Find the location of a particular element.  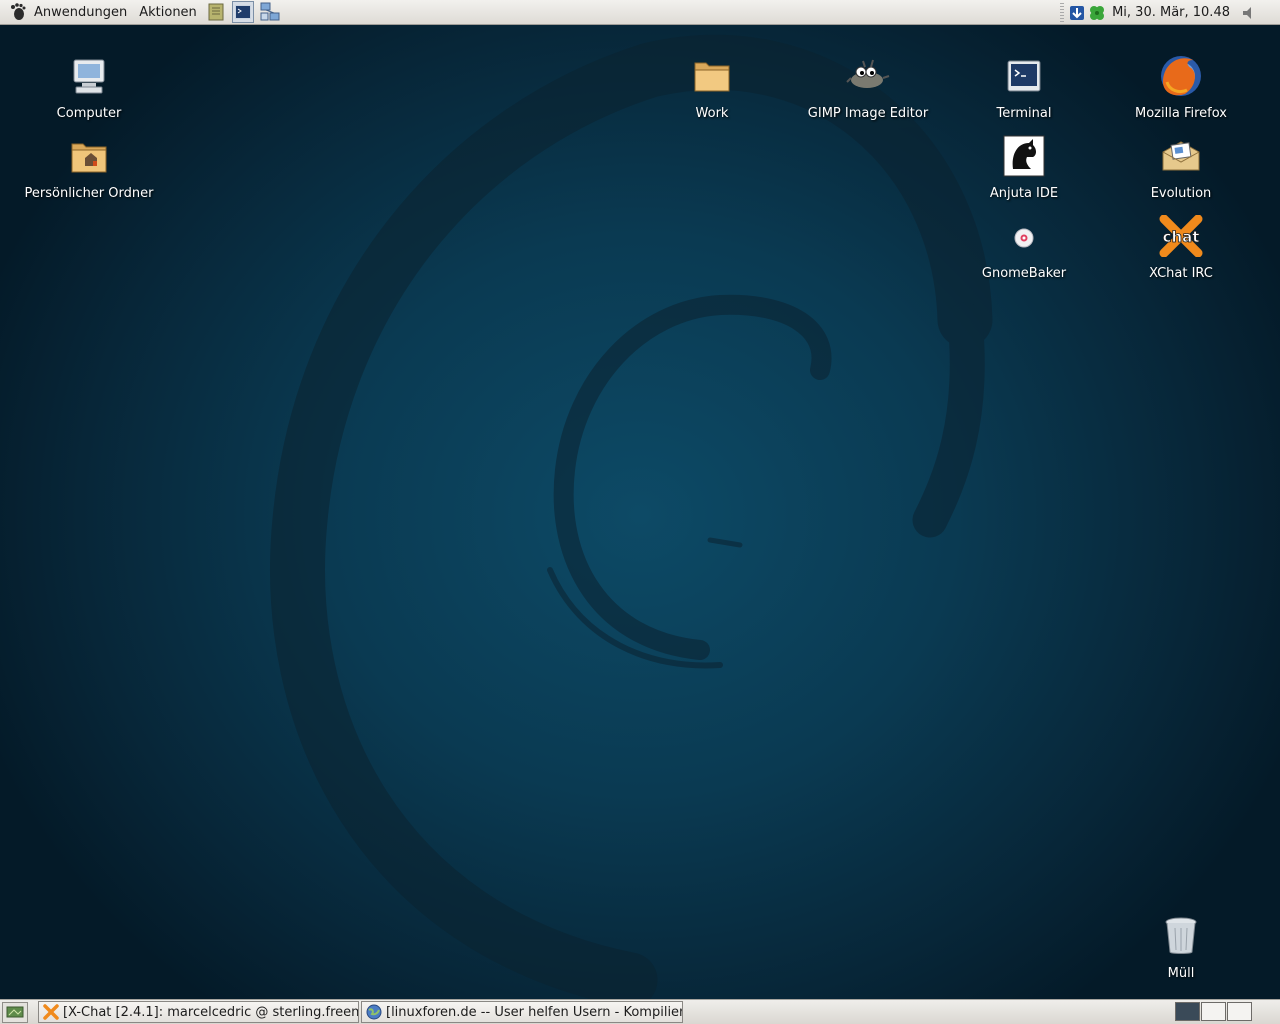

desktop-icon-gimp: GIMP Image Editor is located at coordinates (868, 86).